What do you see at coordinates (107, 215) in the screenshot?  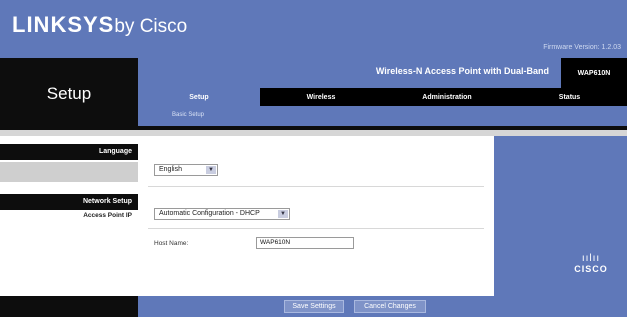 I see `nav-item-access-point-ip: Access Point IP` at bounding box center [107, 215].